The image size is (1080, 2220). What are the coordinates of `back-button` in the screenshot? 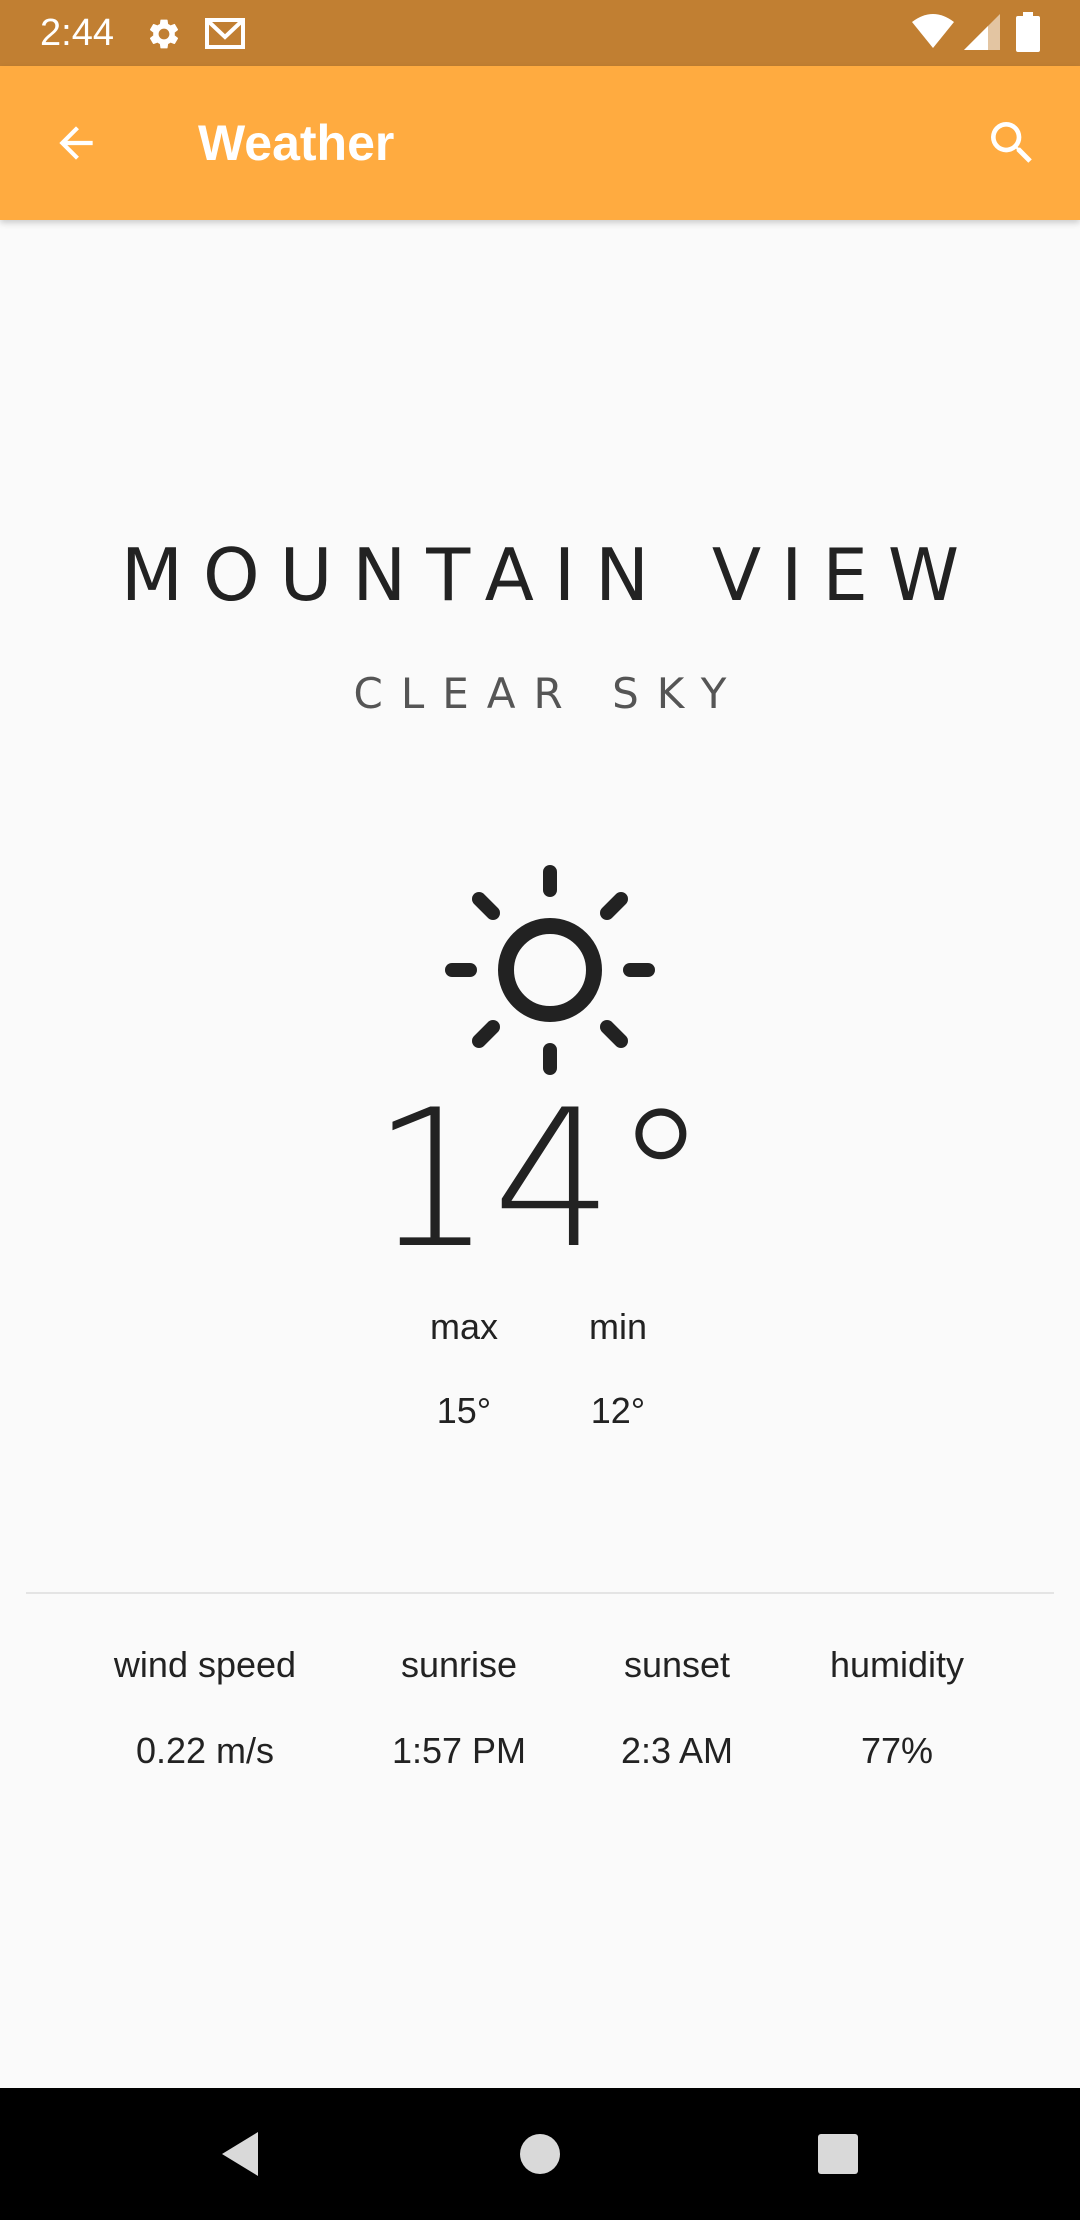 It's located at (76, 143).